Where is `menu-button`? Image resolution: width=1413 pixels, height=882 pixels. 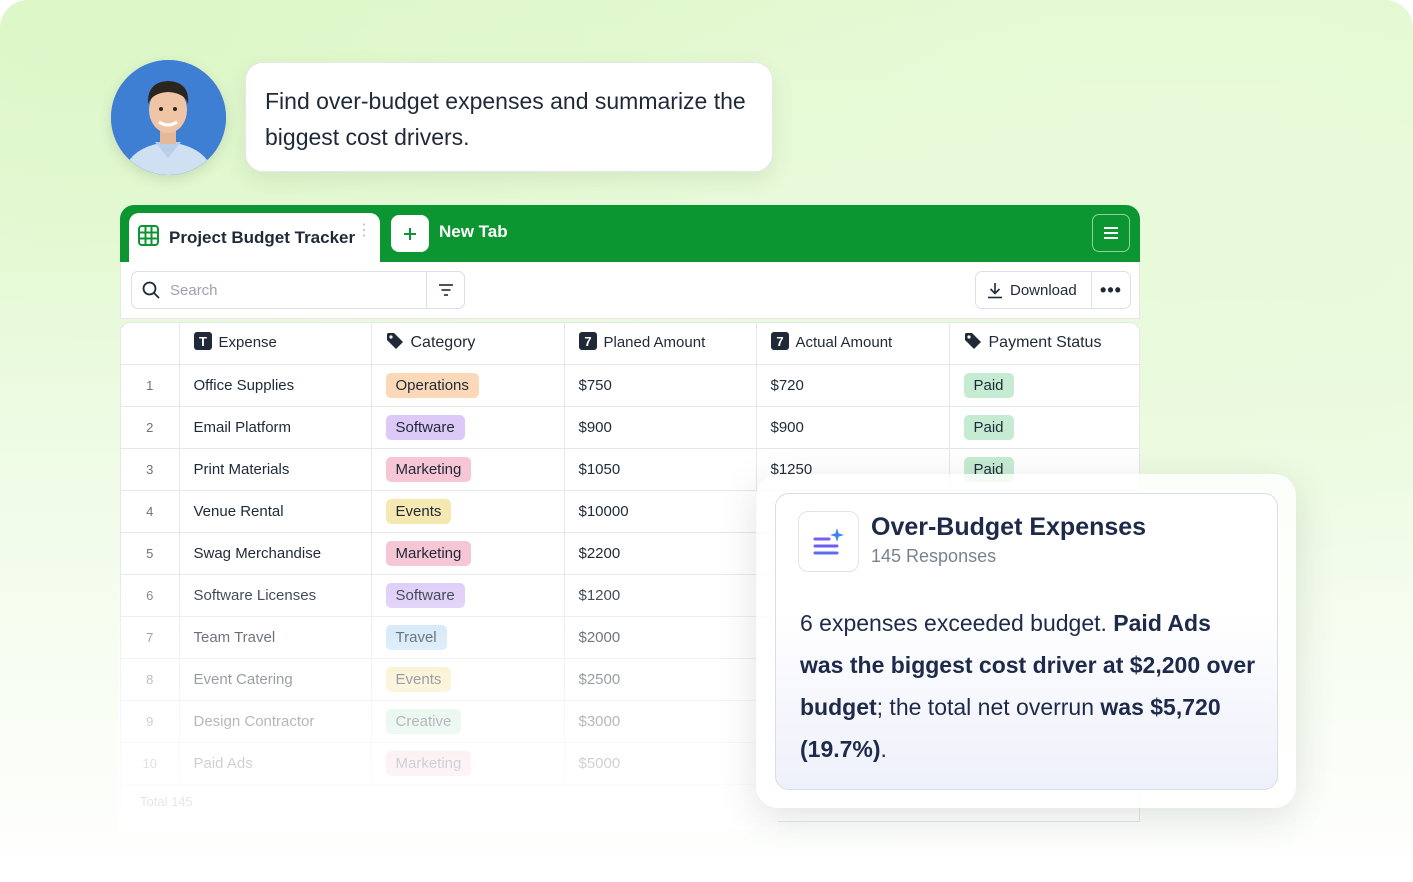
menu-button is located at coordinates (1111, 233).